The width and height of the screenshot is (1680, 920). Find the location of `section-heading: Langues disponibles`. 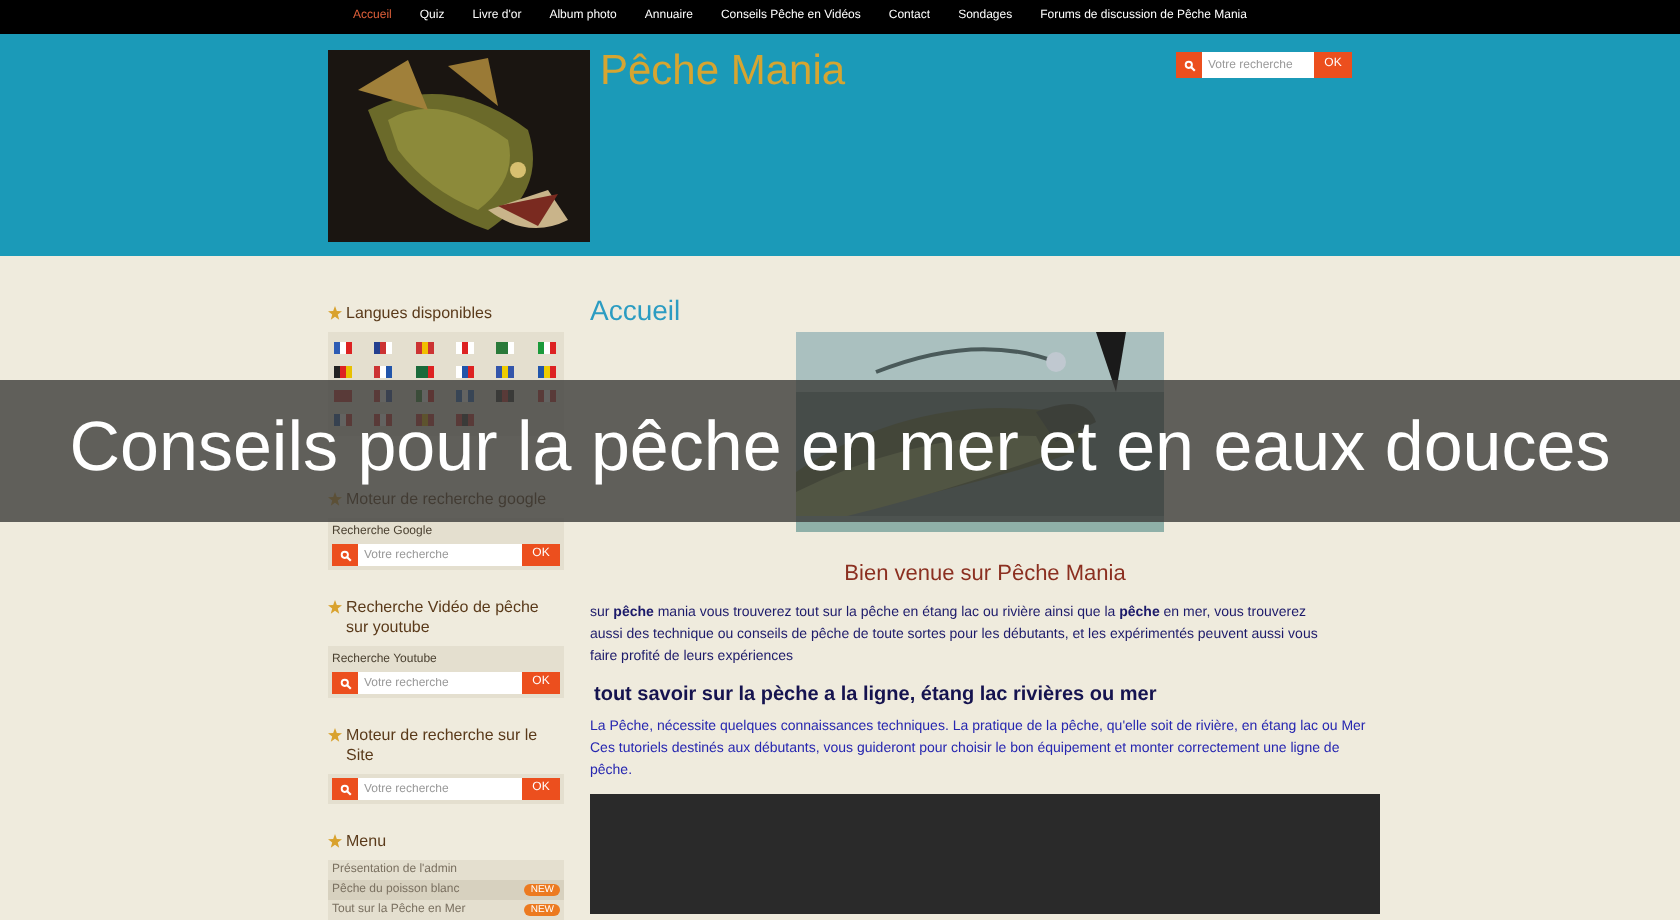

section-heading: Langues disponibles is located at coordinates (419, 314).